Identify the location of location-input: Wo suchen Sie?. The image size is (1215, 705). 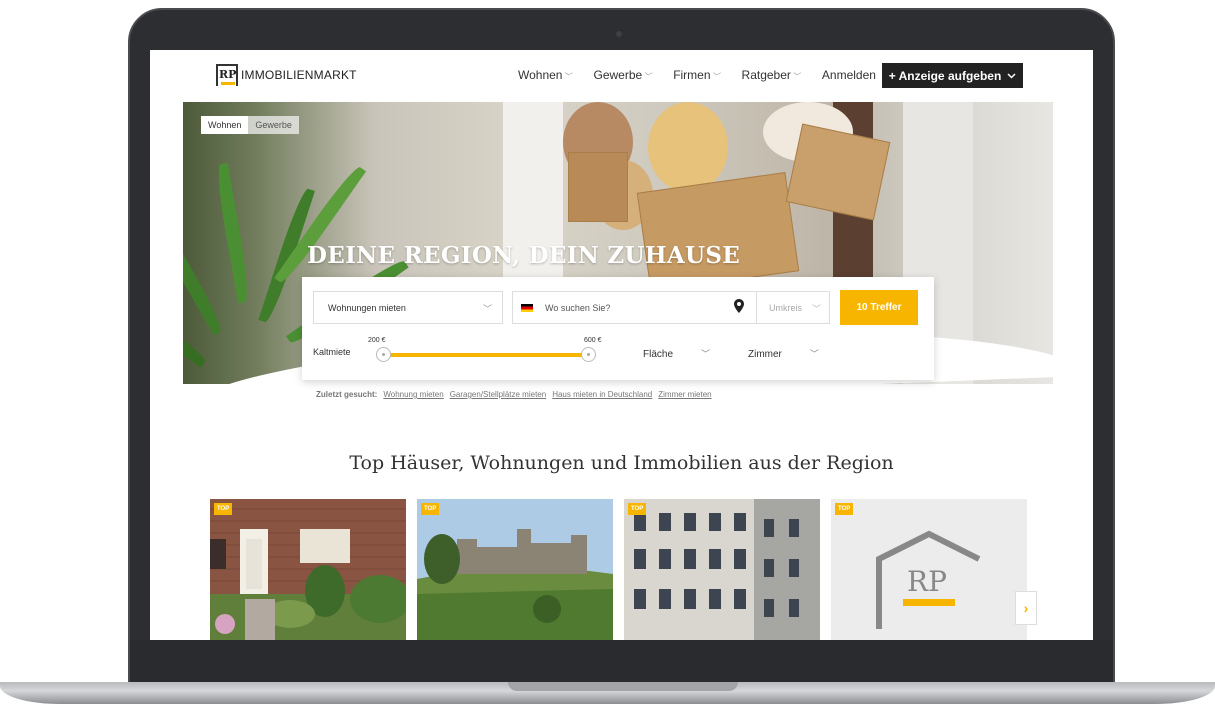
(634, 307).